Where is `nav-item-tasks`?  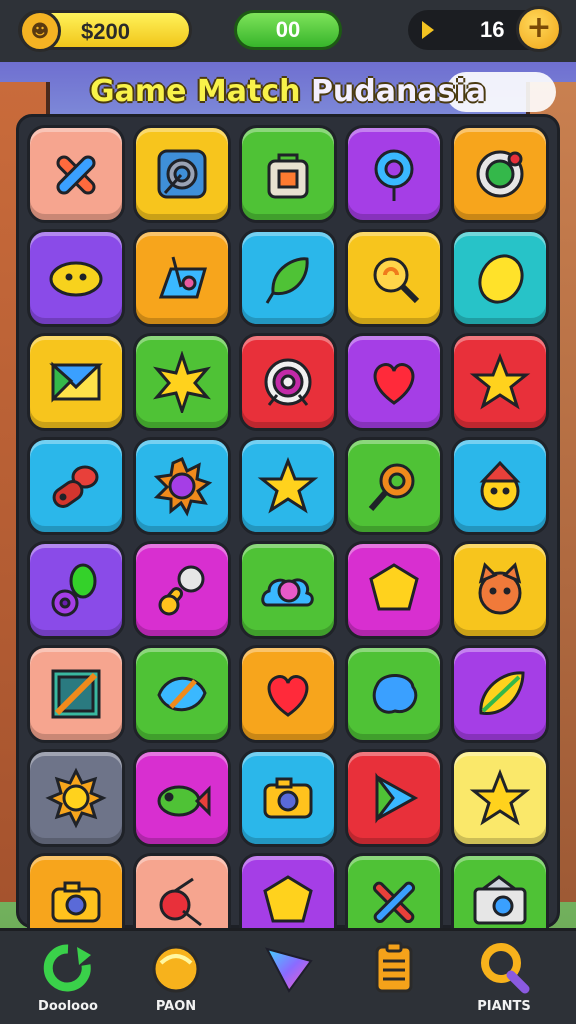
nav-item-tasks is located at coordinates (394, 981).